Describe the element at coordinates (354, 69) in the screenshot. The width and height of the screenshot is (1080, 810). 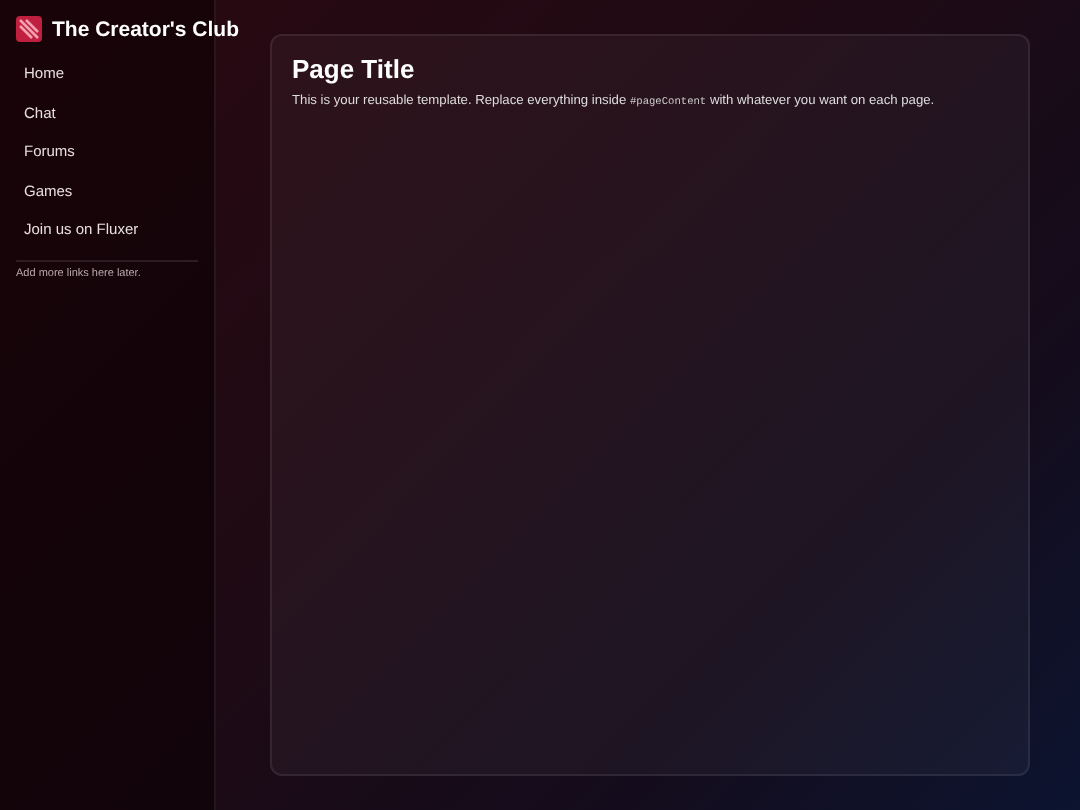
I see `page-title: Page Title` at that location.